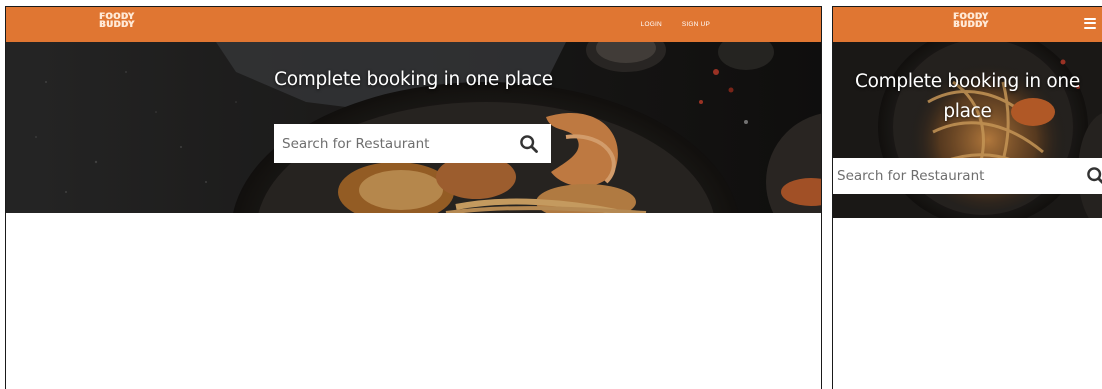  Describe the element at coordinates (967, 96) in the screenshot. I see `hero-title-mobile: Complete booking in one place` at that location.